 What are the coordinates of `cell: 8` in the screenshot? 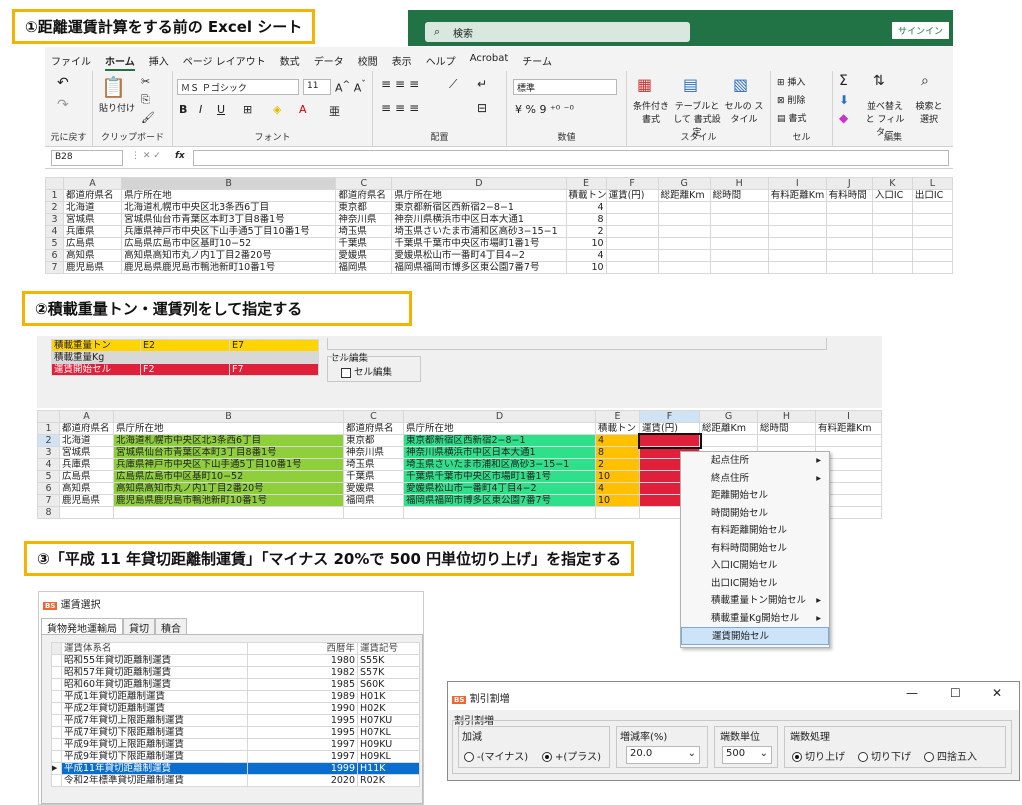 It's located at (617, 452).